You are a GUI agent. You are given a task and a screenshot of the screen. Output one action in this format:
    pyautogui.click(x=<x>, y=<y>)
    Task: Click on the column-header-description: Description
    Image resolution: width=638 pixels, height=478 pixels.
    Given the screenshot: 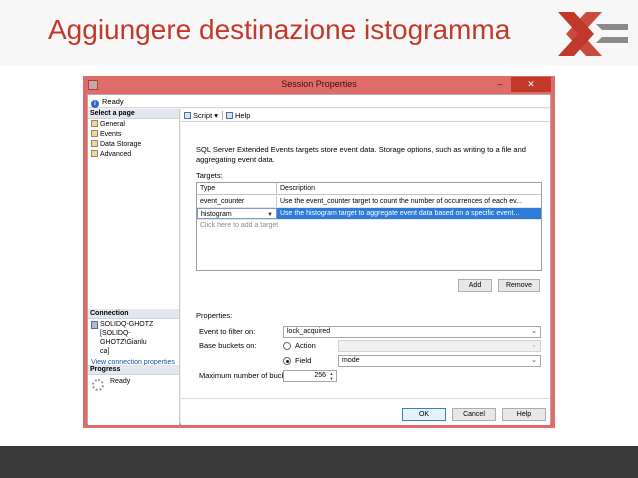 What is the action you would take?
    pyautogui.click(x=409, y=188)
    